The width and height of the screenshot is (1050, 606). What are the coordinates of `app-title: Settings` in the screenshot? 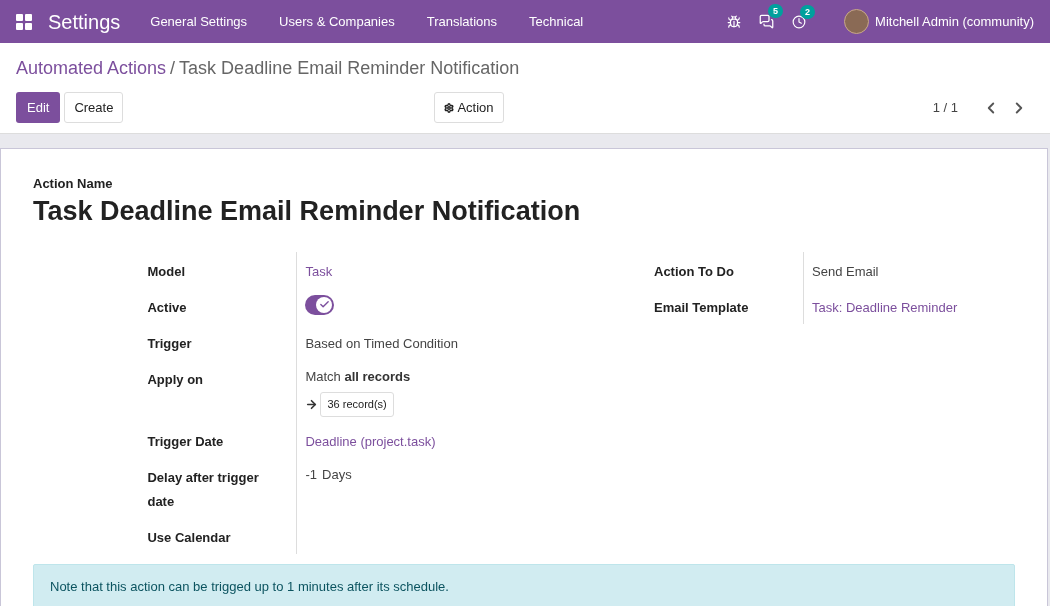 It's located at (84, 21).